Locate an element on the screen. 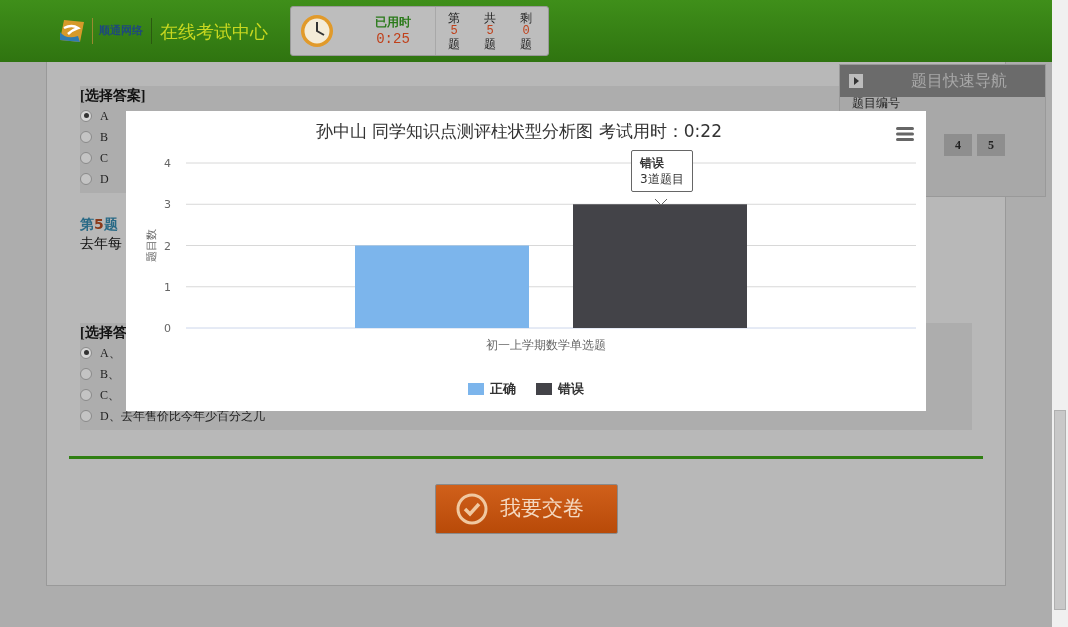 The height and width of the screenshot is (627, 1068). option-label: C is located at coordinates (104, 158).